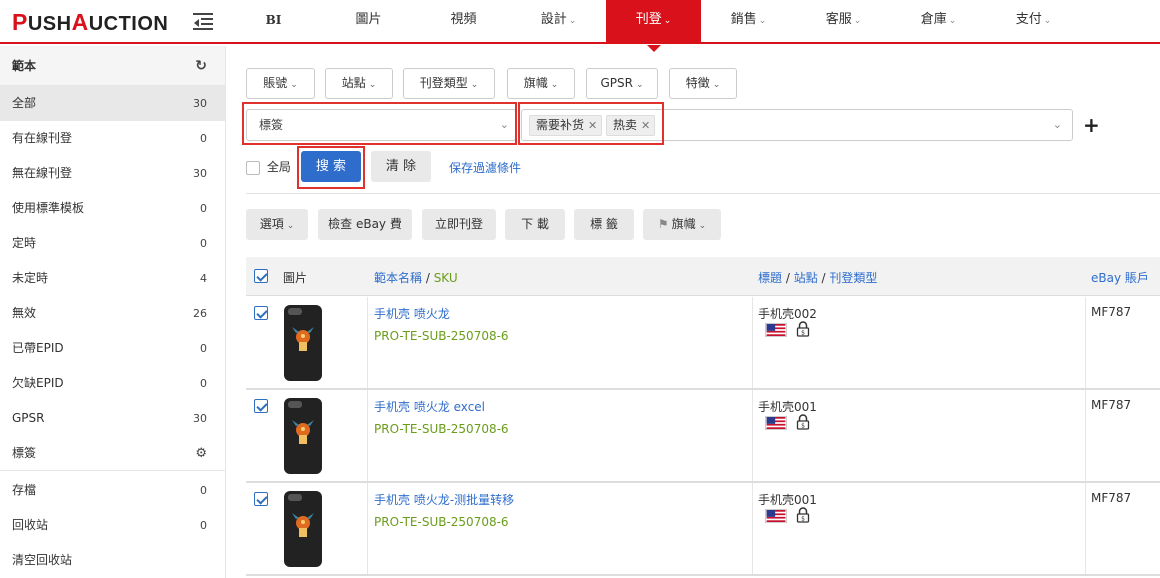 Image resolution: width=1160 pixels, height=578 pixels. What do you see at coordinates (446, 278) in the screenshot?
I see `sort-by-sku-link: SKU` at bounding box center [446, 278].